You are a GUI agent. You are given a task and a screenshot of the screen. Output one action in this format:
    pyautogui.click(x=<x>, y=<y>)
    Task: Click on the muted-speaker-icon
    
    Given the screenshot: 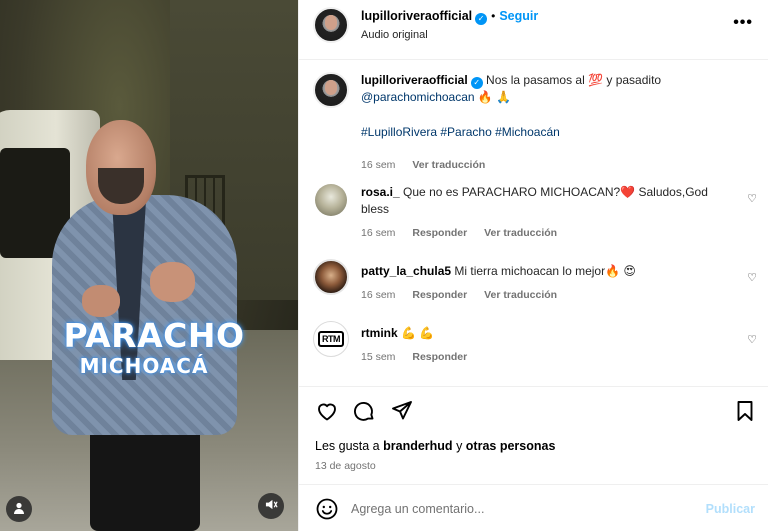 What is the action you would take?
    pyautogui.click(x=271, y=506)
    